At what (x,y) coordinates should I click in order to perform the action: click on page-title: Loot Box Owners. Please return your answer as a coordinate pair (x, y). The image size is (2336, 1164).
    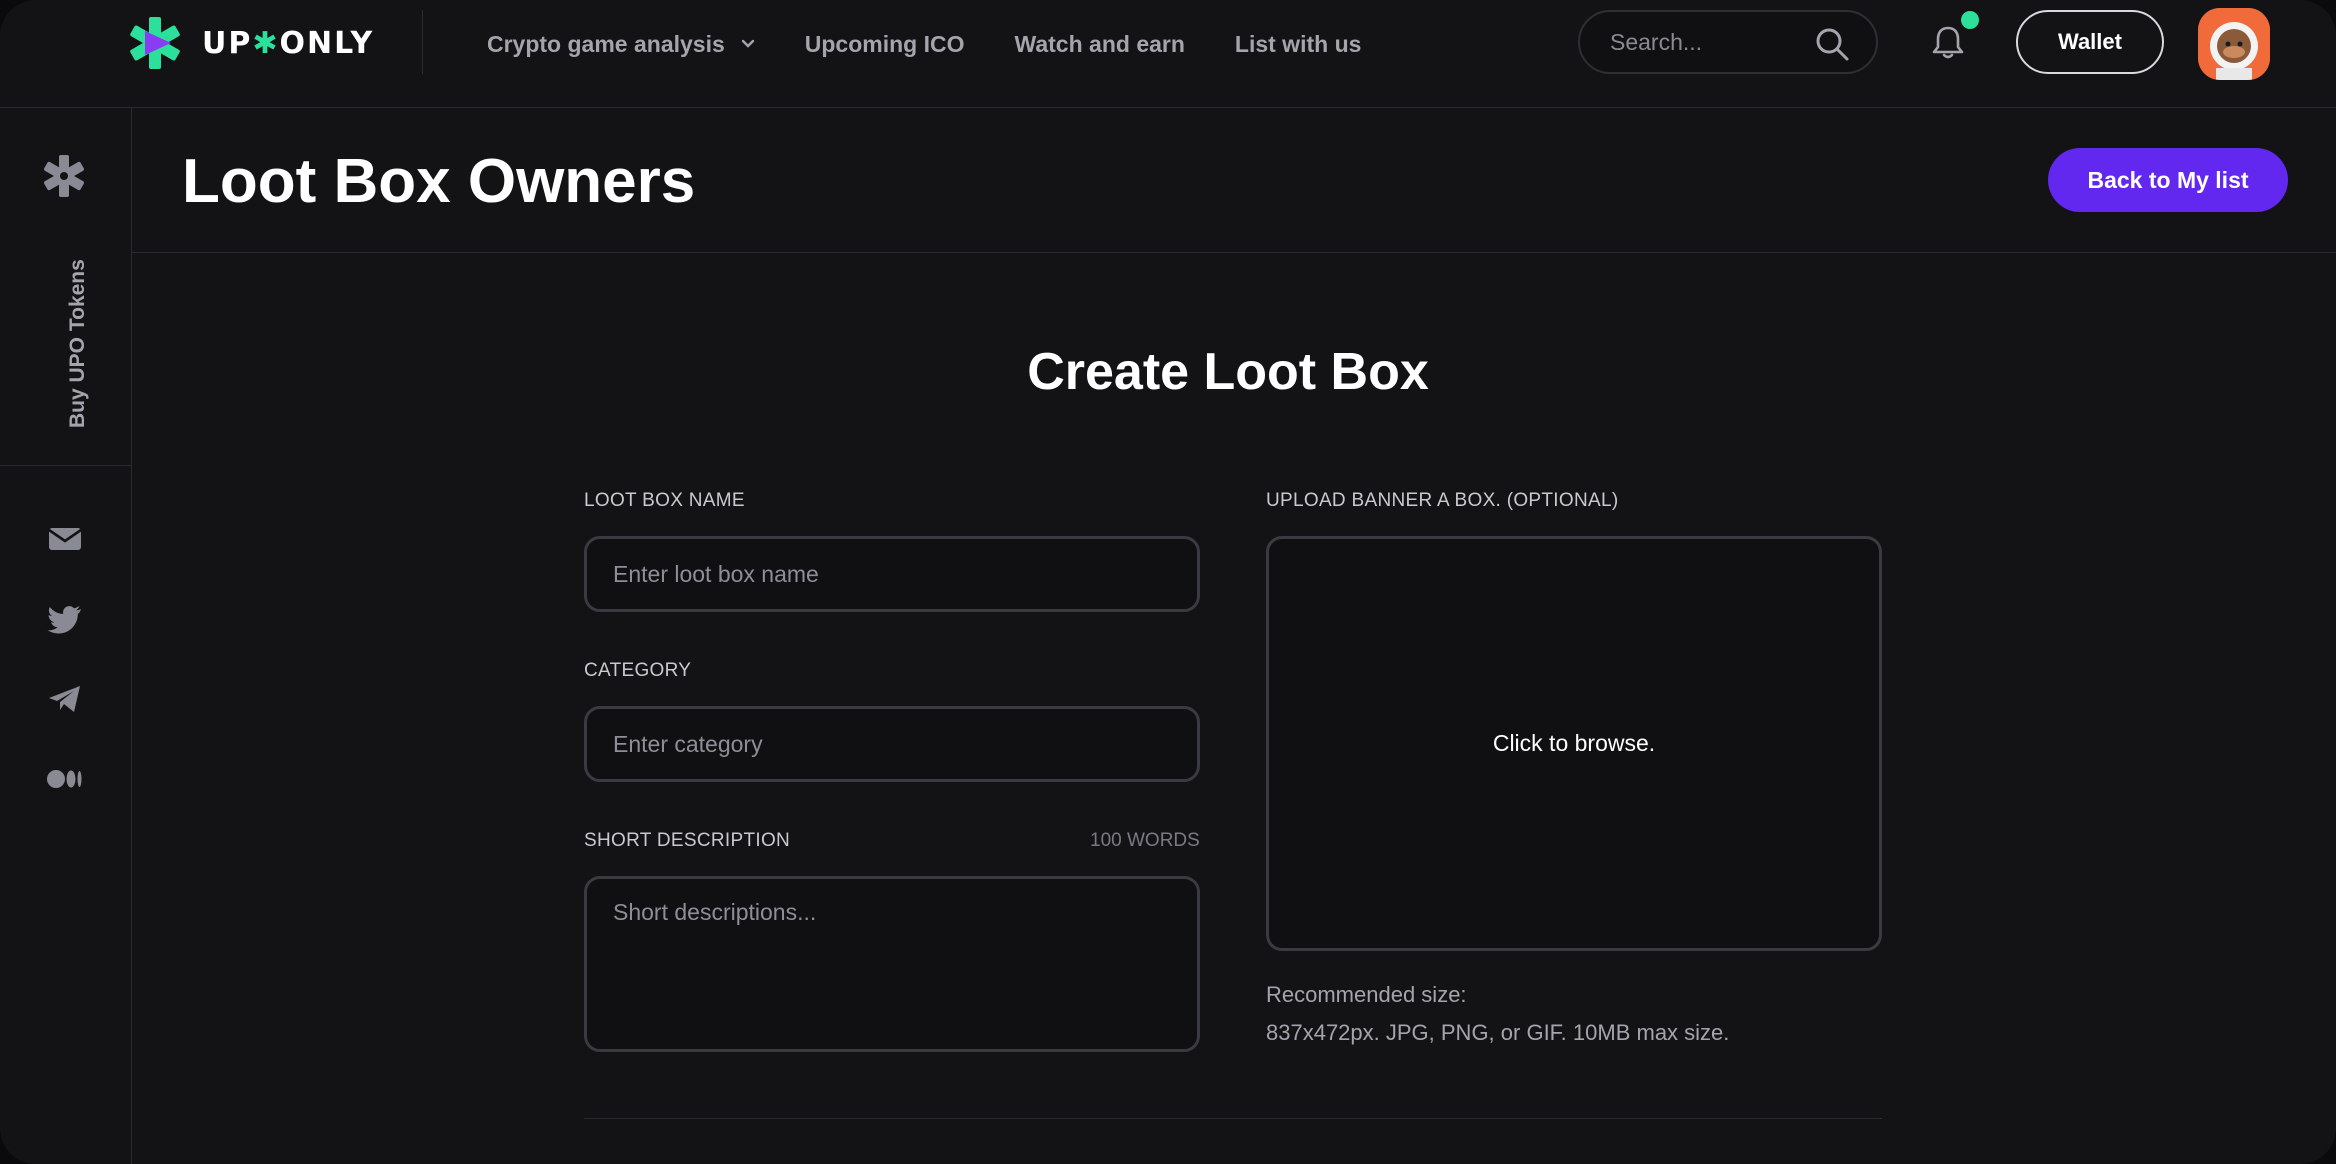
    Looking at the image, I should click on (439, 181).